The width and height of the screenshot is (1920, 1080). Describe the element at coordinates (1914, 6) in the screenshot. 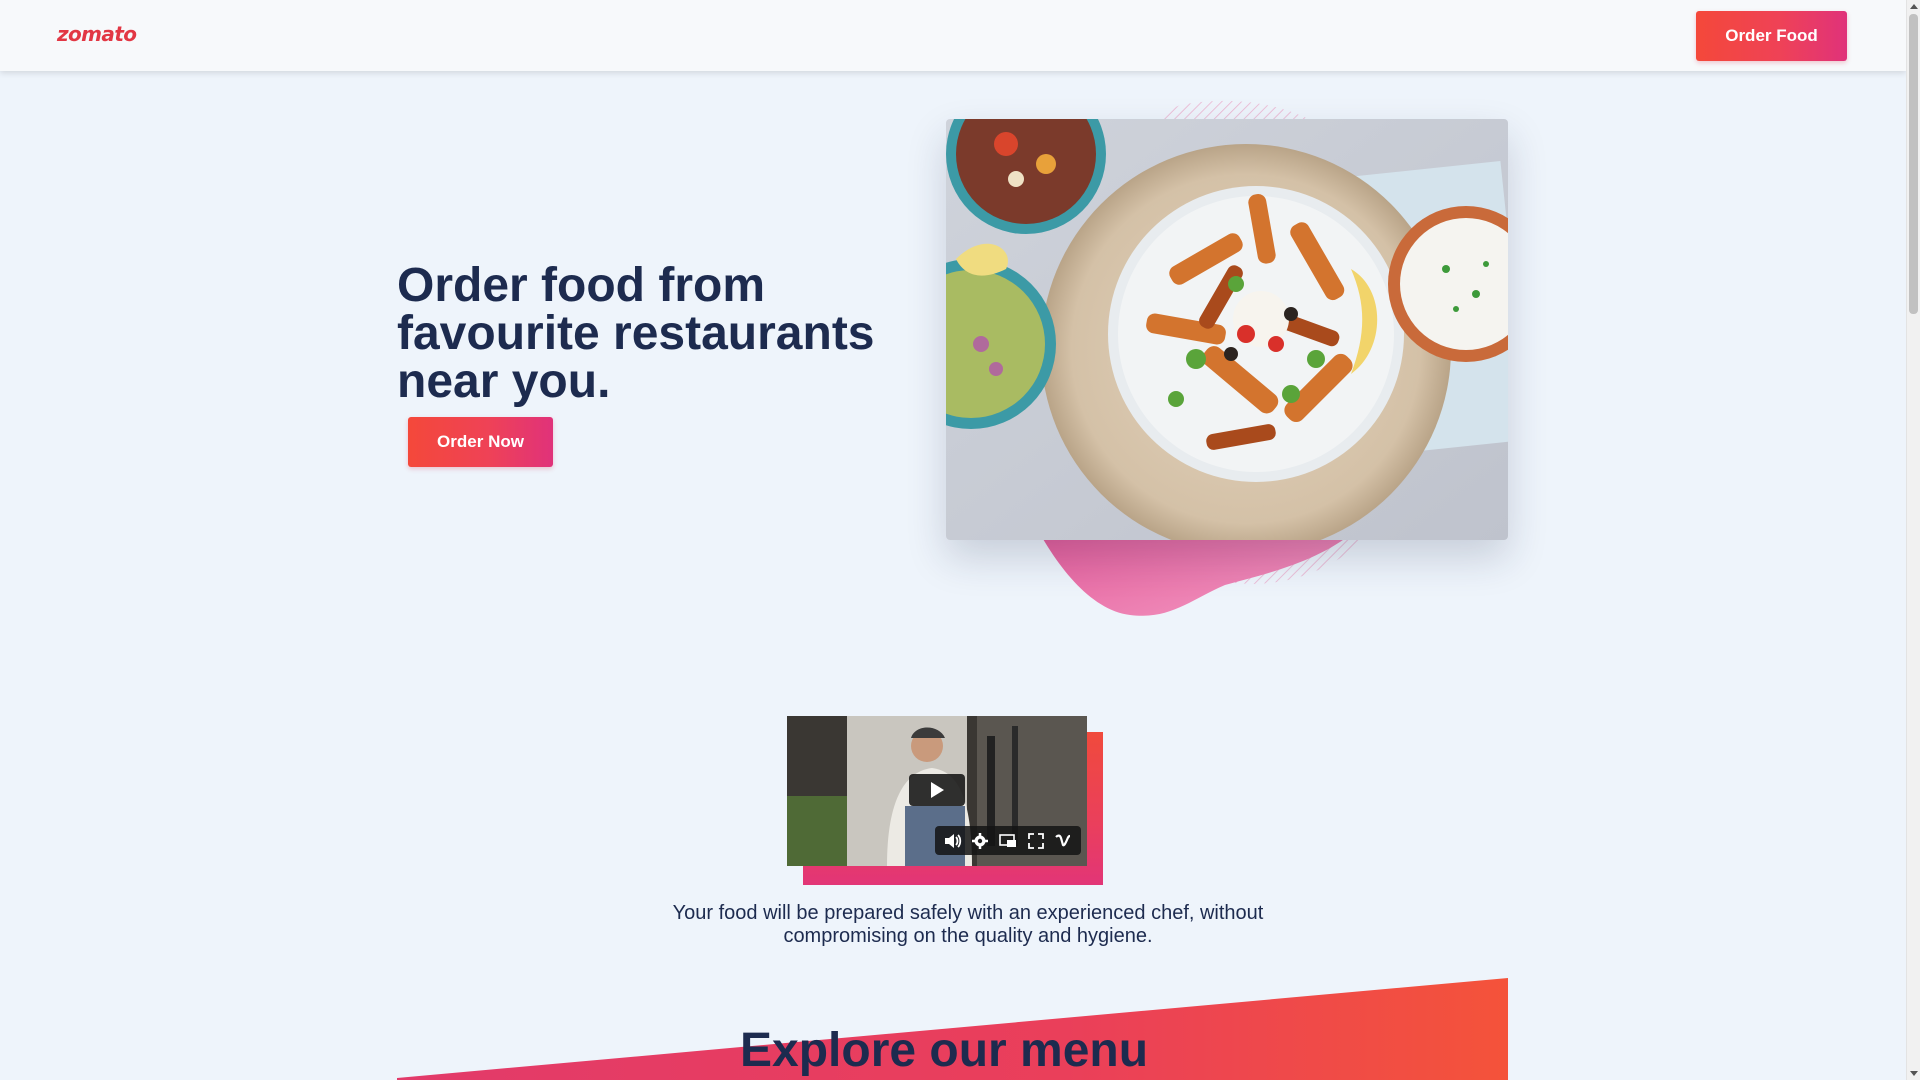

I see `scroll-up-icon` at that location.